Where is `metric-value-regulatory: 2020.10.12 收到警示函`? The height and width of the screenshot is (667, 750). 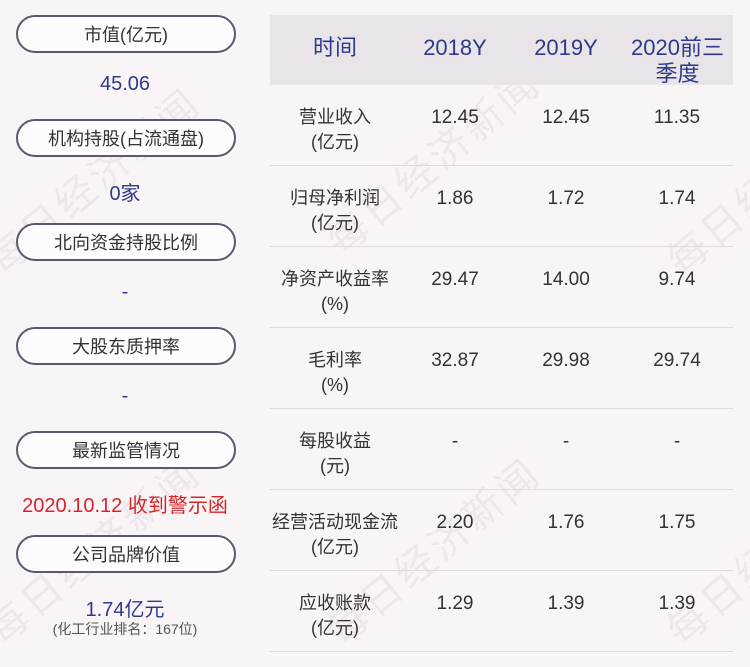 metric-value-regulatory: 2020.10.12 收到警示函 is located at coordinates (125, 506).